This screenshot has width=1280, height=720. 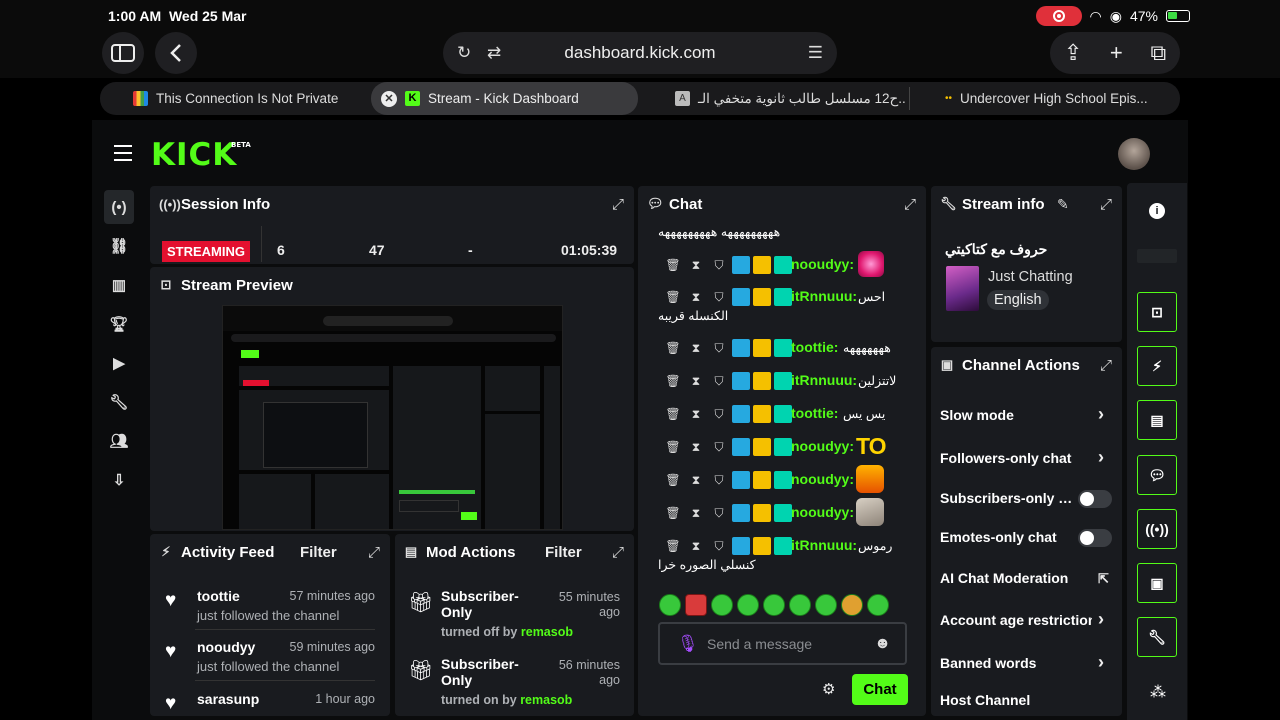 What do you see at coordinates (119, 363) in the screenshot?
I see `video-library-icon: ▶` at bounding box center [119, 363].